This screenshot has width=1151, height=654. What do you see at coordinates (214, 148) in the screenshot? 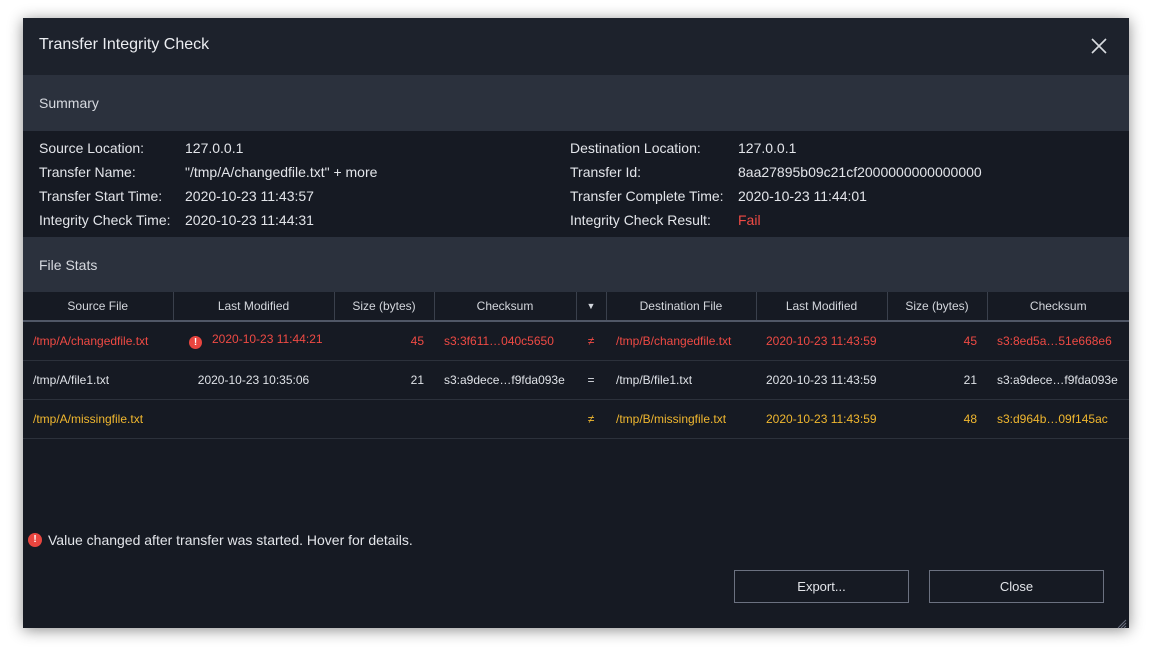
I see `source-location-value: 127.0.0.1` at bounding box center [214, 148].